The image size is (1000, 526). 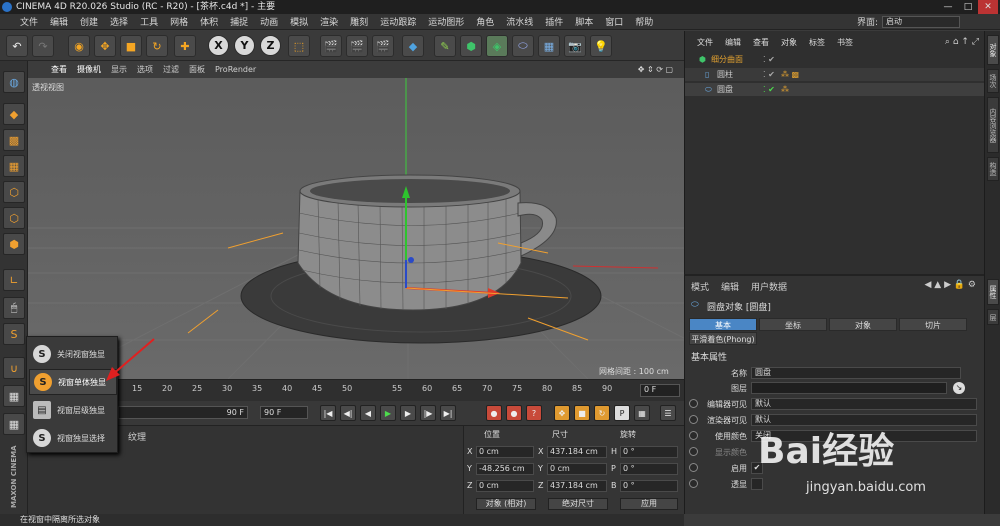 I want to click on go-to-end-icon: ▶|, so click(x=448, y=413).